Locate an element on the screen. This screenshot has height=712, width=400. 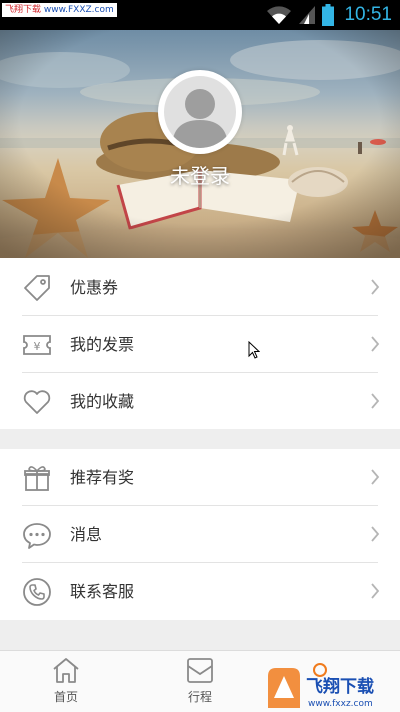
menu-item-customer-service: 联系客服 is located at coordinates (200, 591).